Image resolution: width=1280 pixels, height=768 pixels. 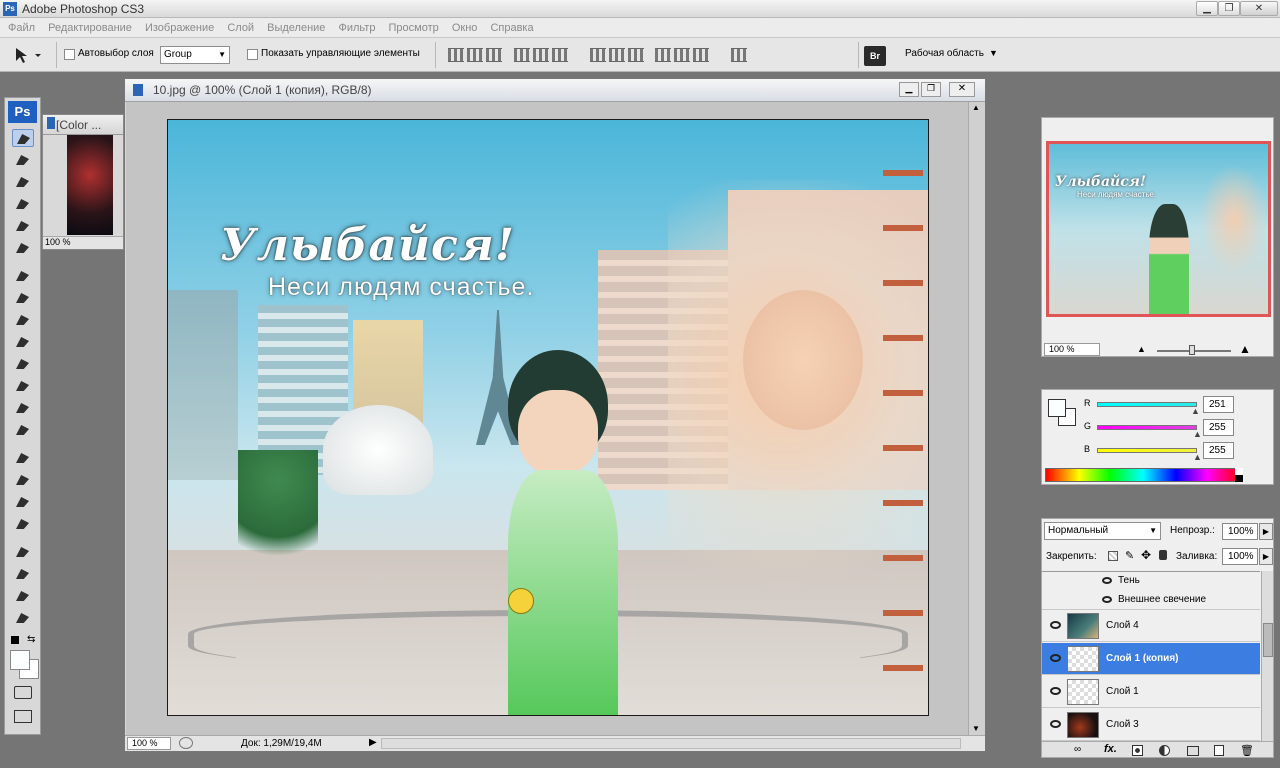 What do you see at coordinates (414, 28) in the screenshot?
I see `menu-view: Просмотр` at bounding box center [414, 28].